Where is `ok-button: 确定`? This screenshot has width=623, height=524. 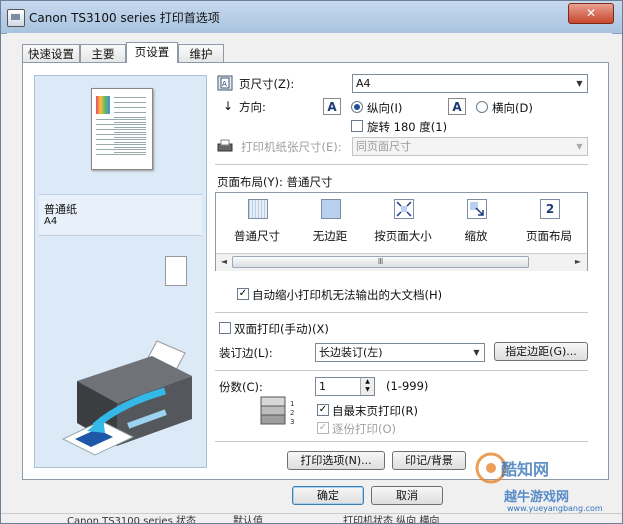
ok-button: 确定 is located at coordinates (328, 495).